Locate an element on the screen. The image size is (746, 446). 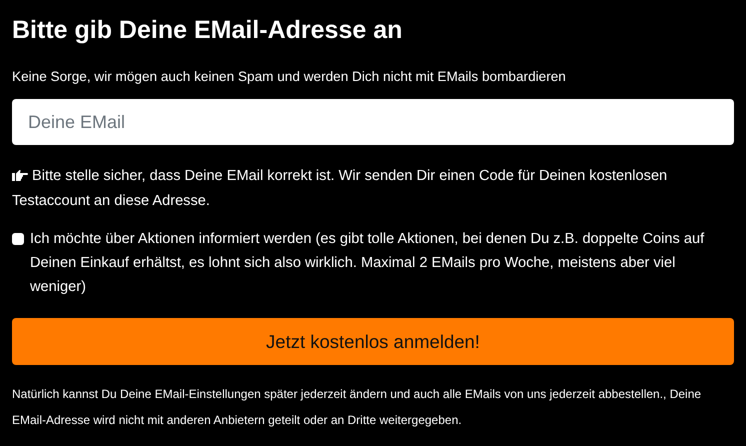
footer-note: Natürlich kannst Du Deine EMail-Einstellungen später jederzeit ändern und auch alle EMails von uns jederzeit abbestellen., Deine EMail-Adresse wird nicht mit anderen Anbietern geteilt oder an Dritte weitergegeben. is located at coordinates (357, 407).